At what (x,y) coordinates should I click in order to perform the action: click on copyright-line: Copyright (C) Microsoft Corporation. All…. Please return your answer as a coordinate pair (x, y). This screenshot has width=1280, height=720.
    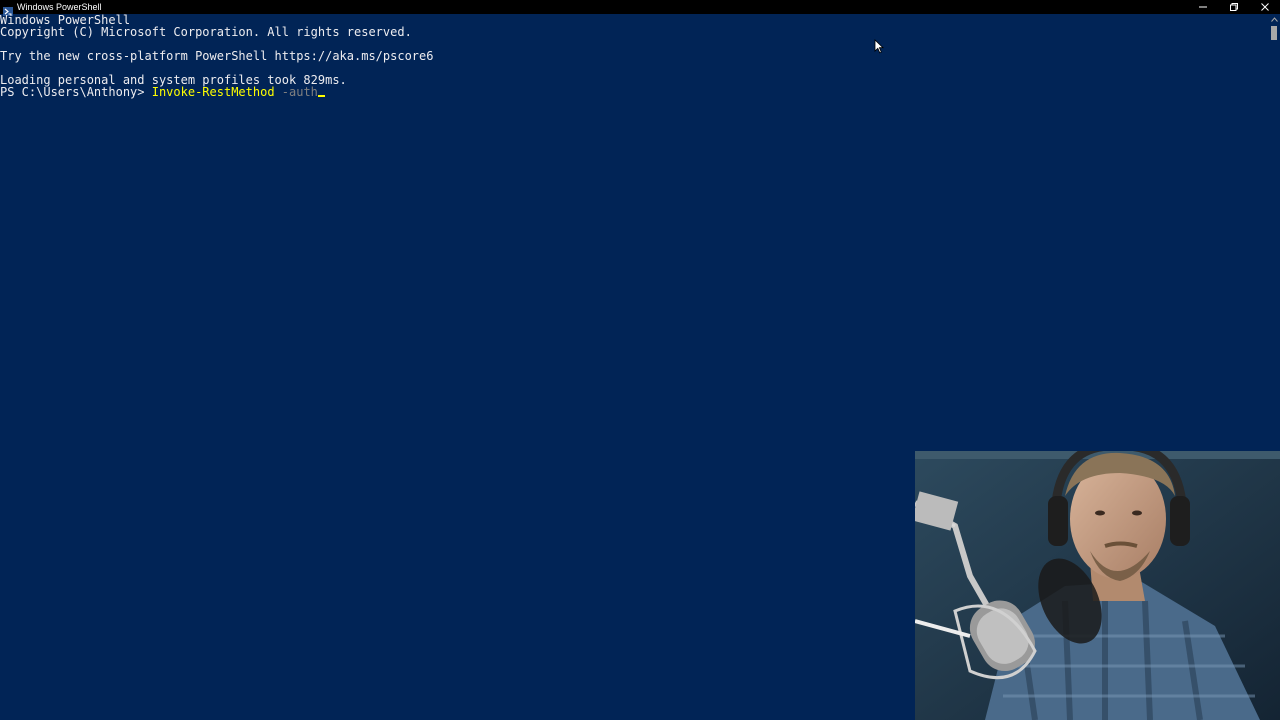
    Looking at the image, I should click on (206, 32).